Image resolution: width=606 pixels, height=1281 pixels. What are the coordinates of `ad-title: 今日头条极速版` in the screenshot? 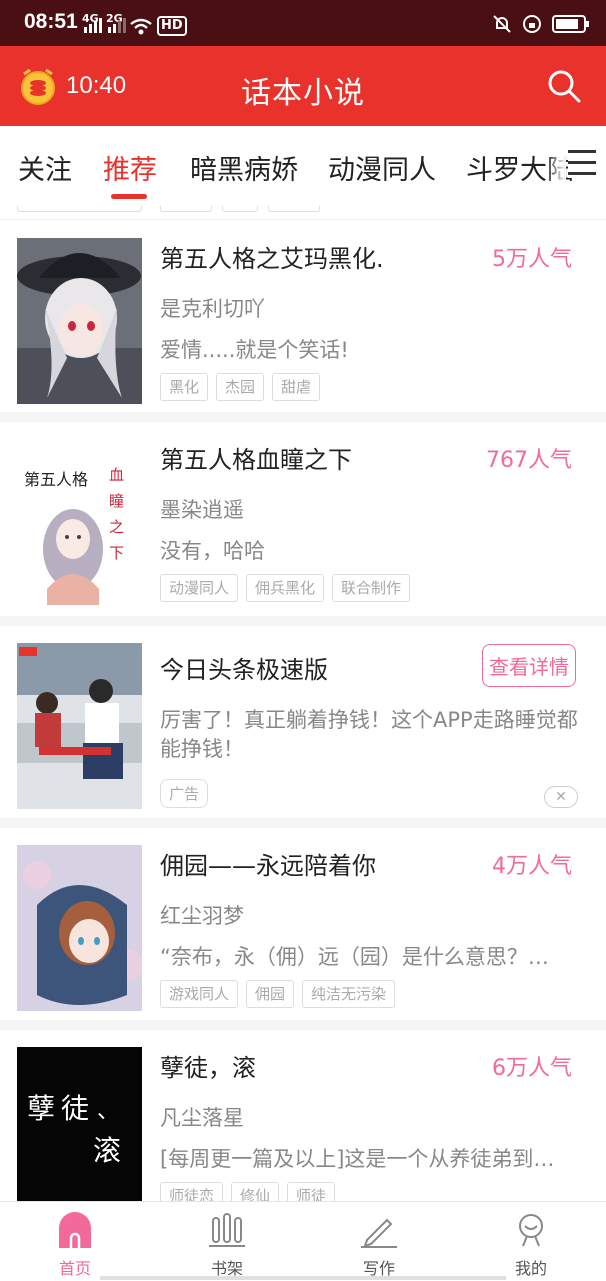 It's located at (244, 667).